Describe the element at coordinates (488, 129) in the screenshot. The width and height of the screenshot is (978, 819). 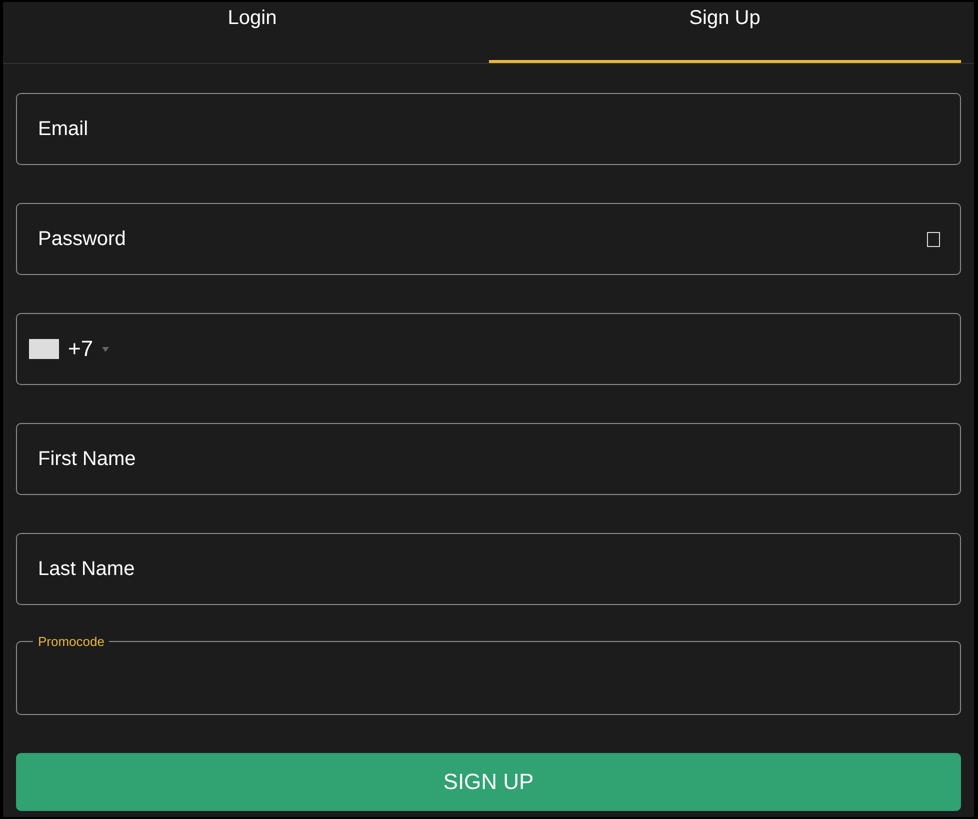
I see `input-field: Email` at that location.